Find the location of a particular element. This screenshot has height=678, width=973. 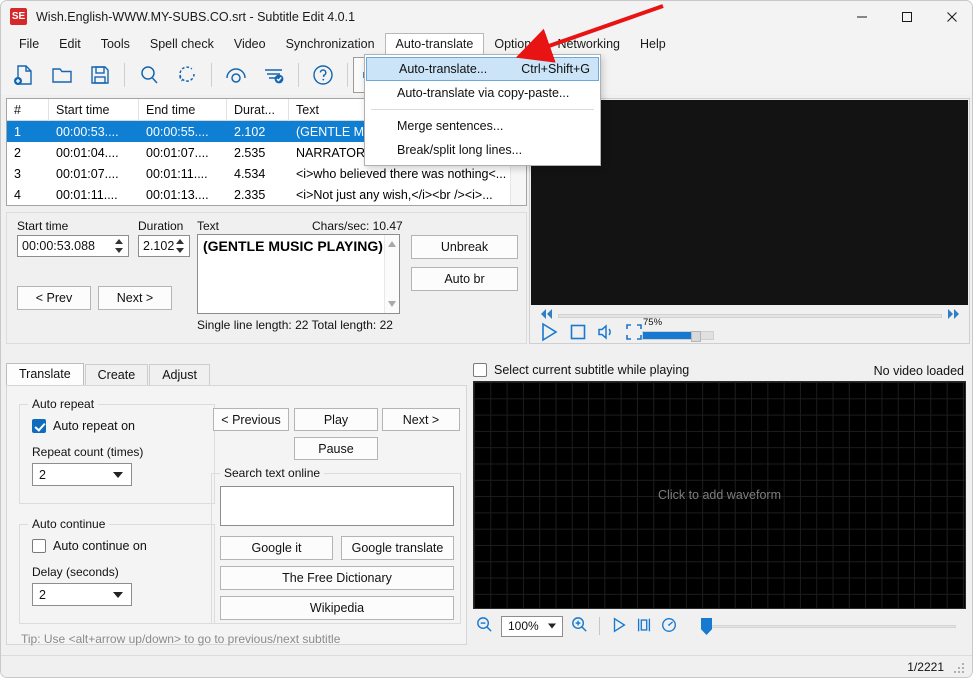

column-header-number: # is located at coordinates (28, 110).